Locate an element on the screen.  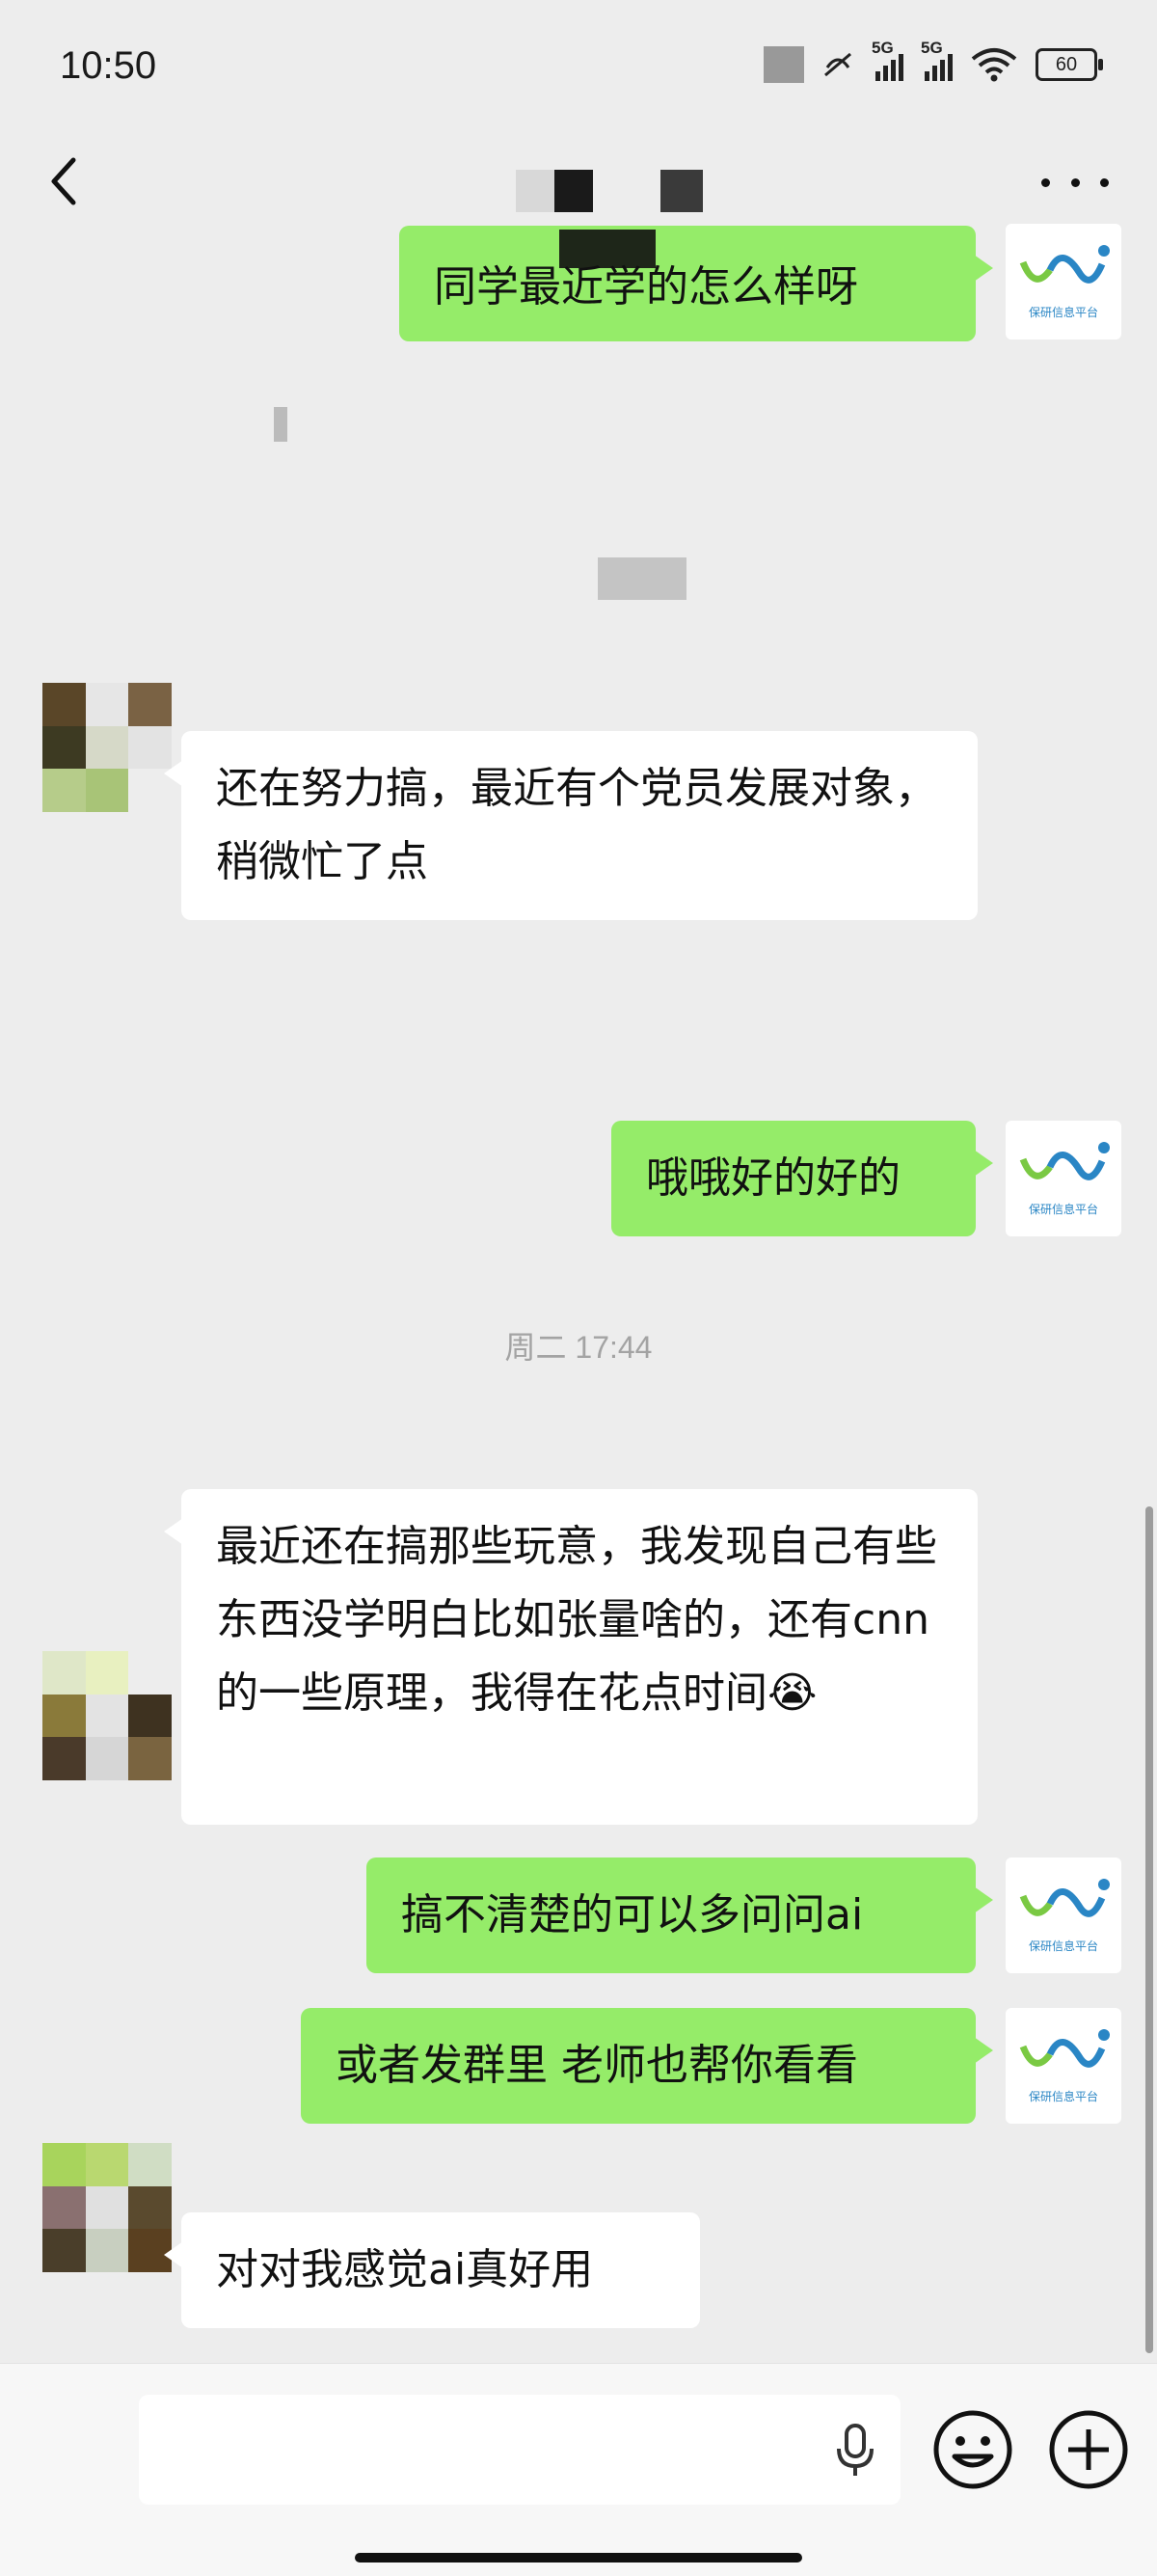
more-actions-button is located at coordinates (1088, 2449).